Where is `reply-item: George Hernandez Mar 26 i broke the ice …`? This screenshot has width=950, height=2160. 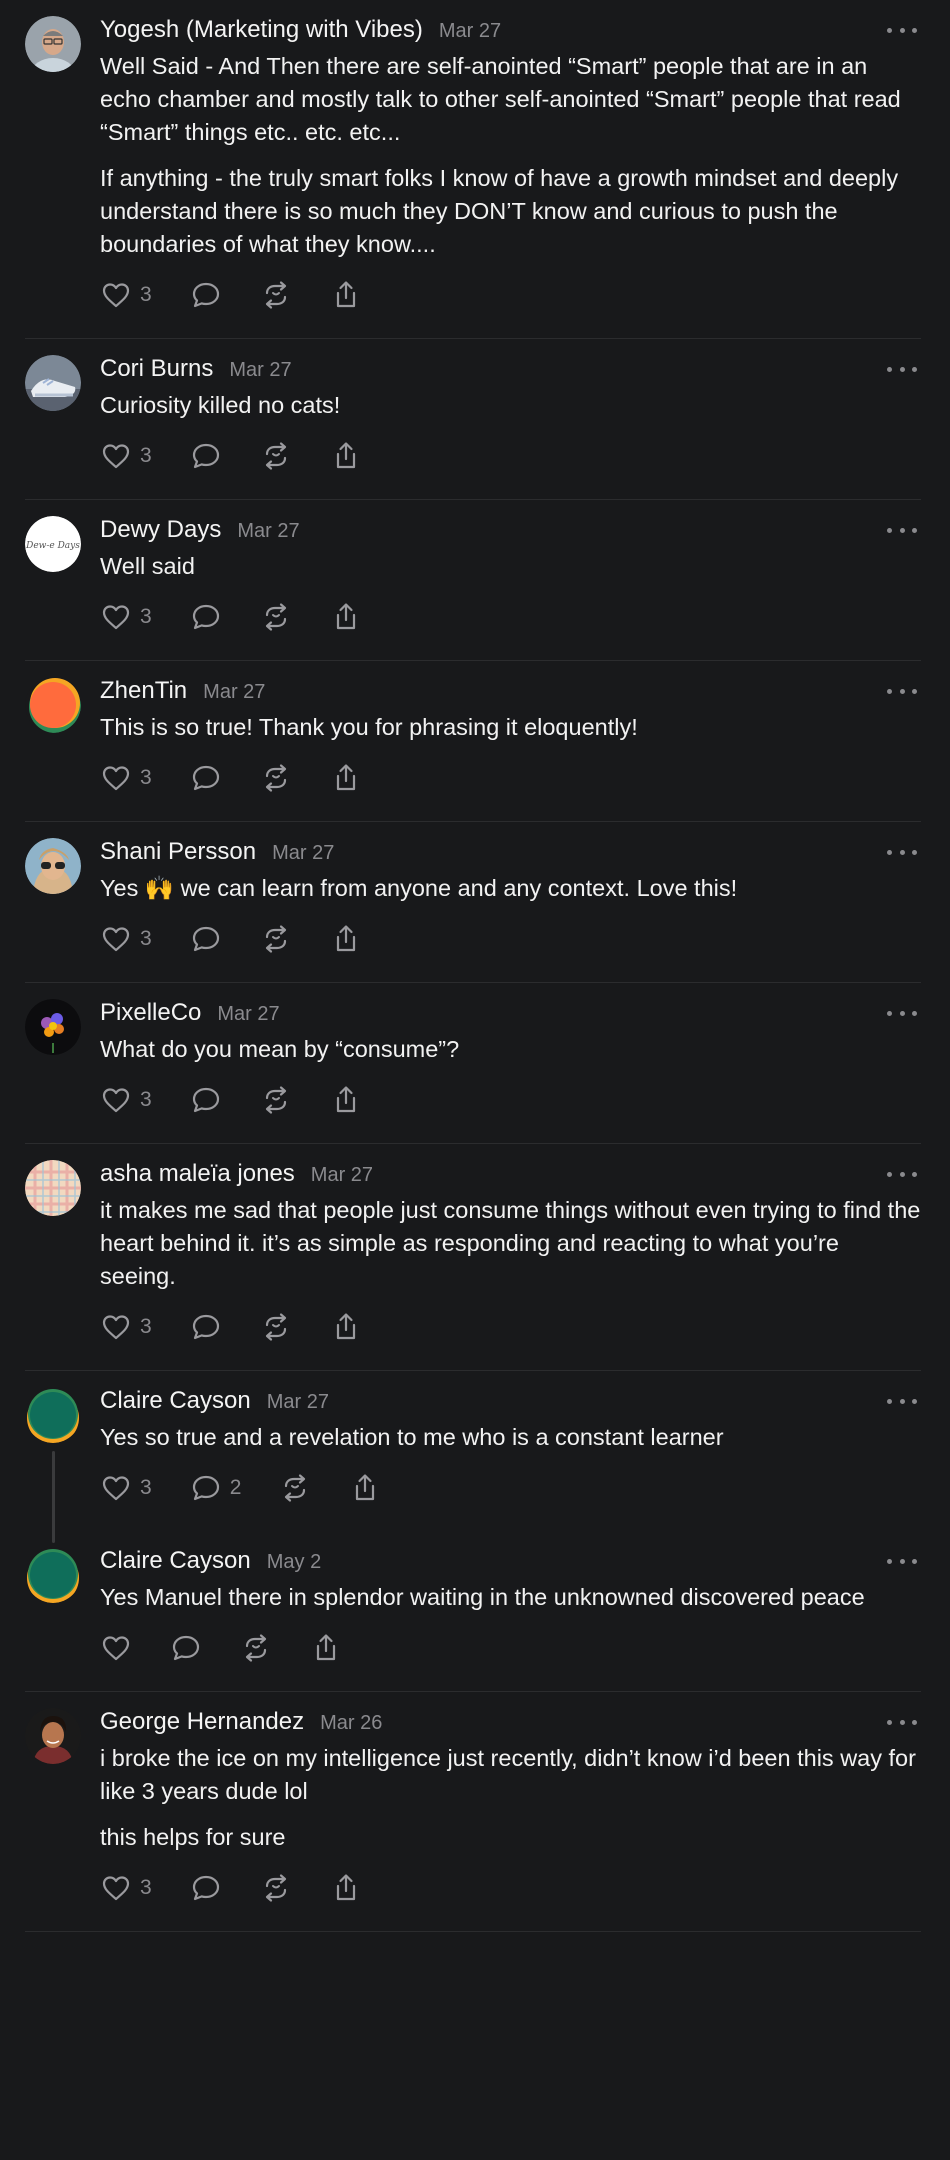
reply-item: George Hernandez Mar 26 i broke the ice … is located at coordinates (473, 1812).